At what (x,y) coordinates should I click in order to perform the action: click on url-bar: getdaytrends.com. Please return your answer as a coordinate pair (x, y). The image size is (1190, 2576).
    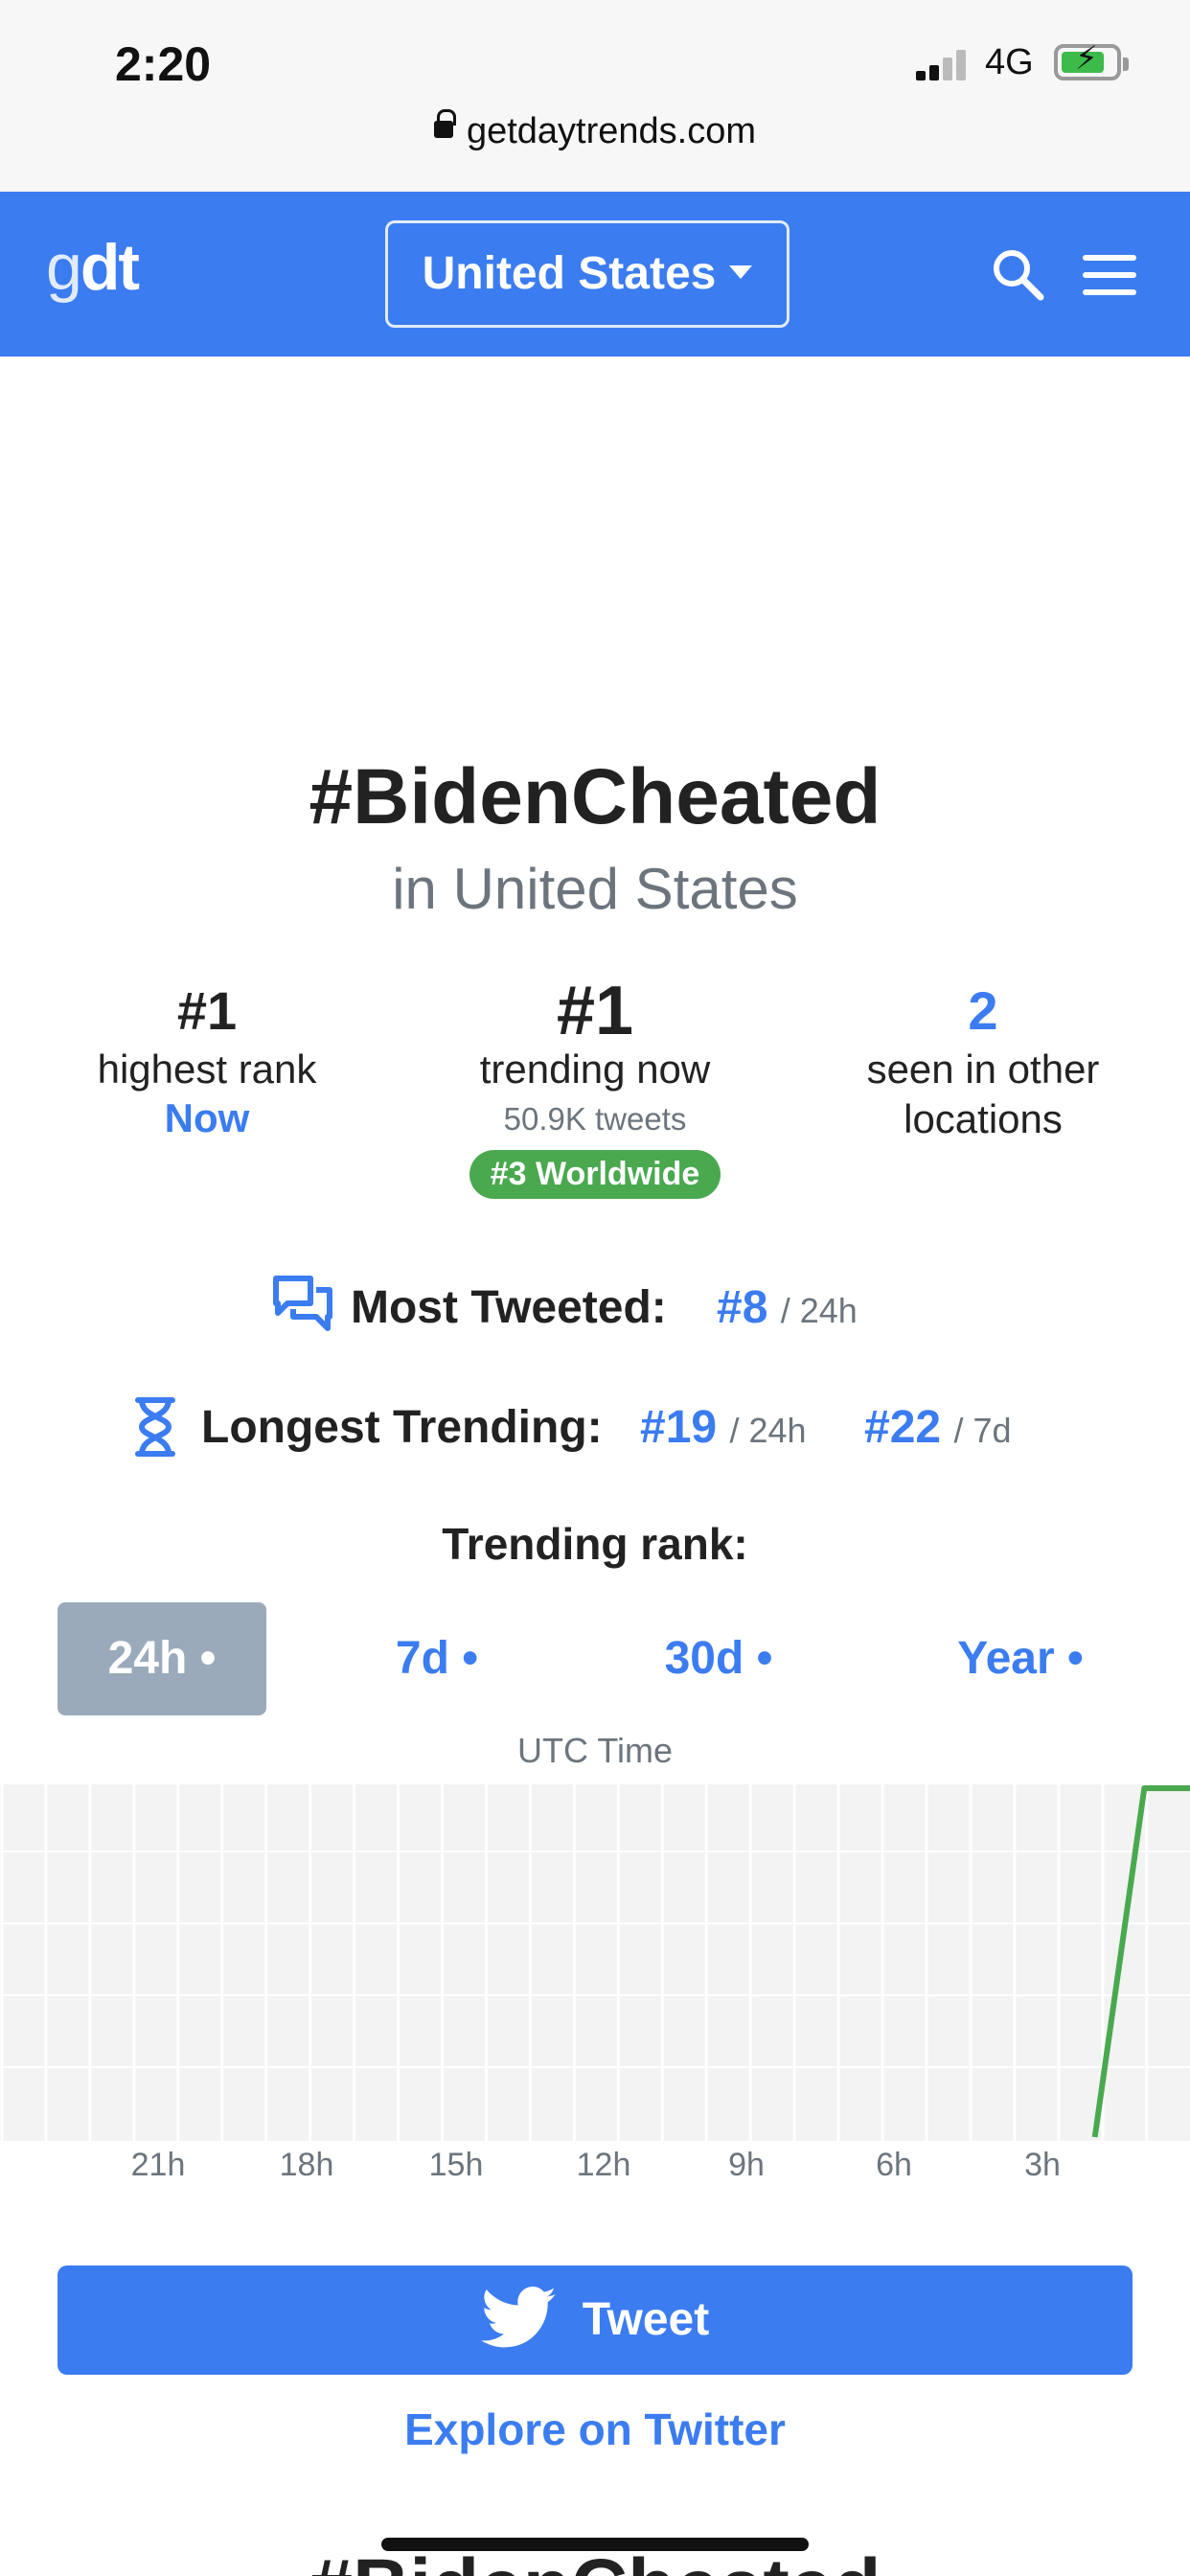
    Looking at the image, I should click on (595, 130).